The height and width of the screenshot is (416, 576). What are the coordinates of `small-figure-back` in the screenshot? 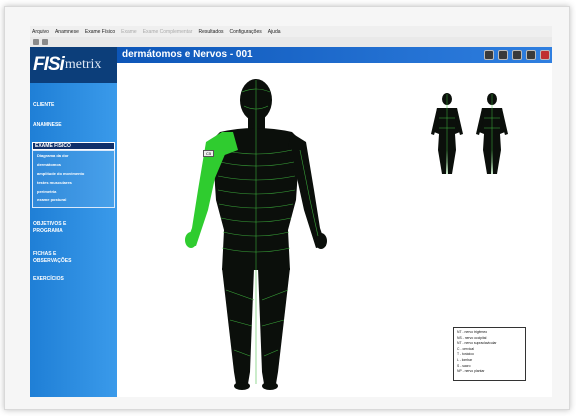 It's located at (492, 133).